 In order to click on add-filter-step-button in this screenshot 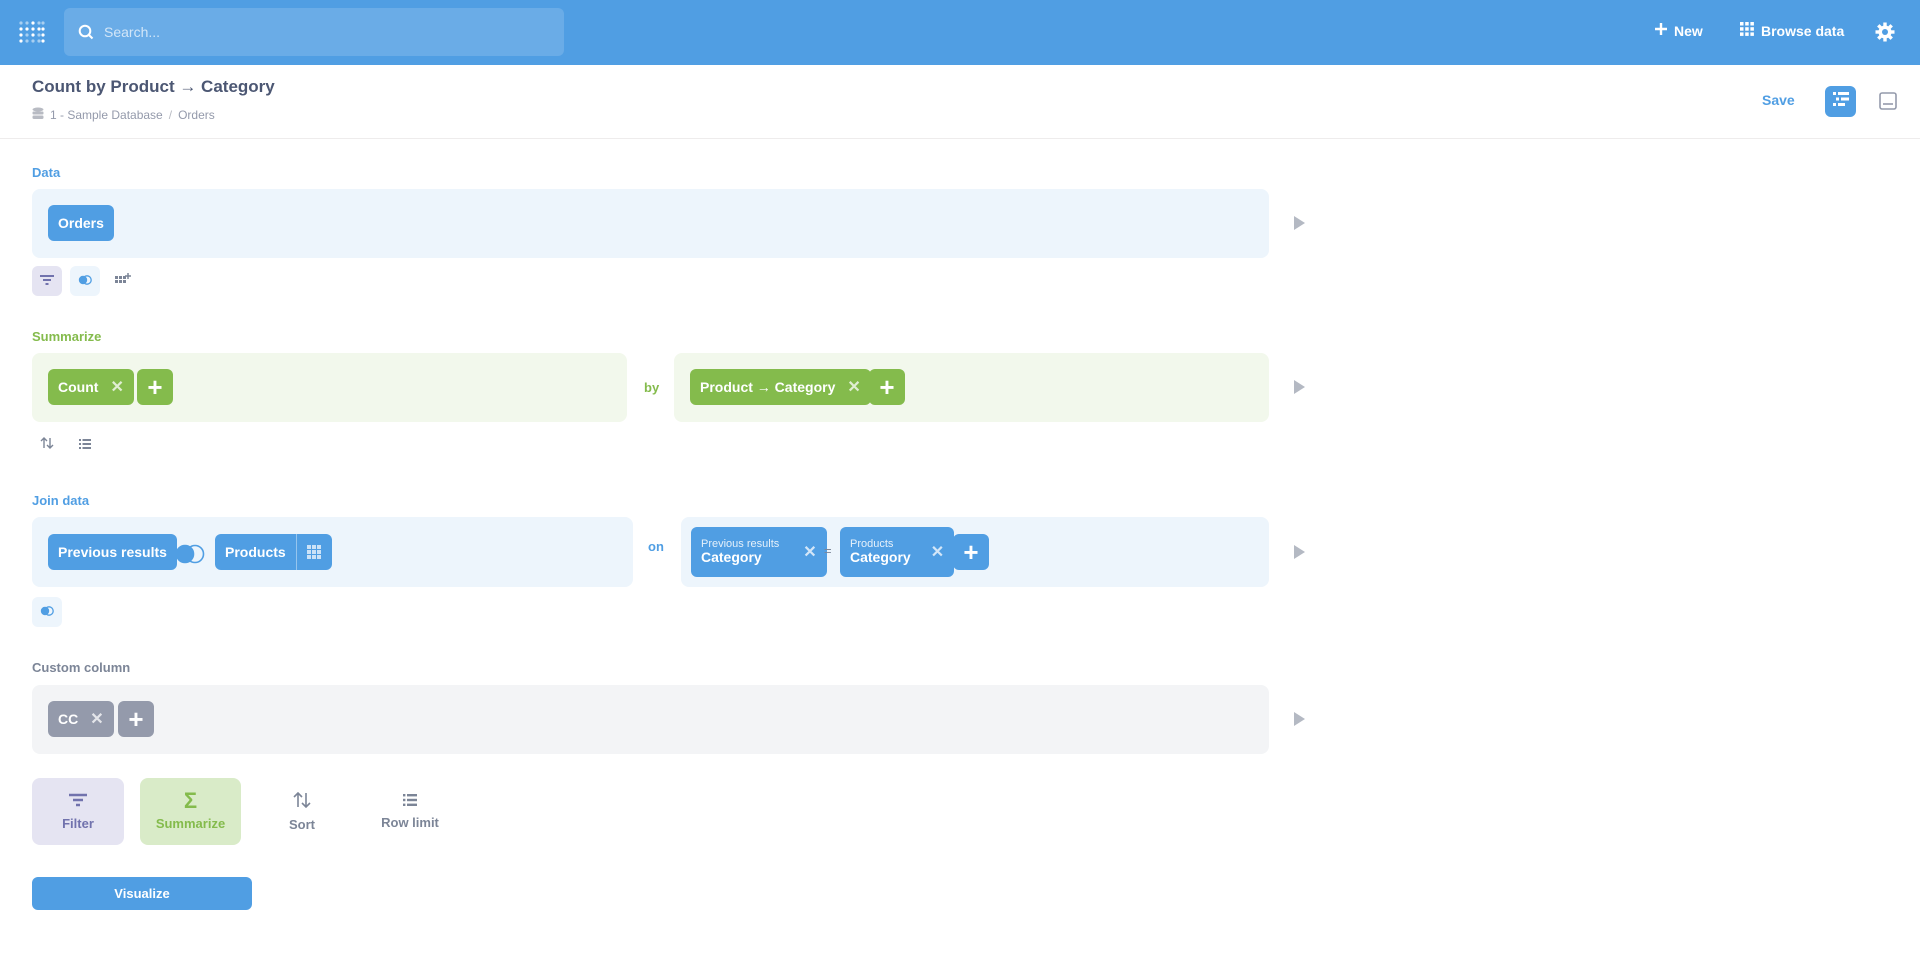, I will do `click(47, 281)`.